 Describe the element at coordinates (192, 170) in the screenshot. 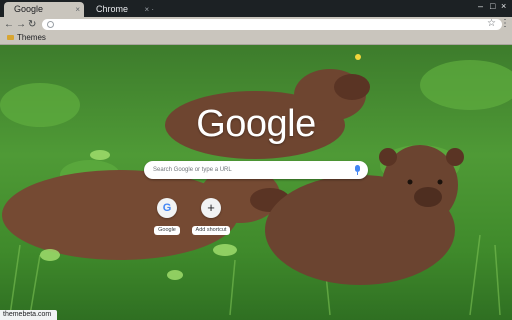

I see `search-placeholder: Search Google or type a URL` at that location.